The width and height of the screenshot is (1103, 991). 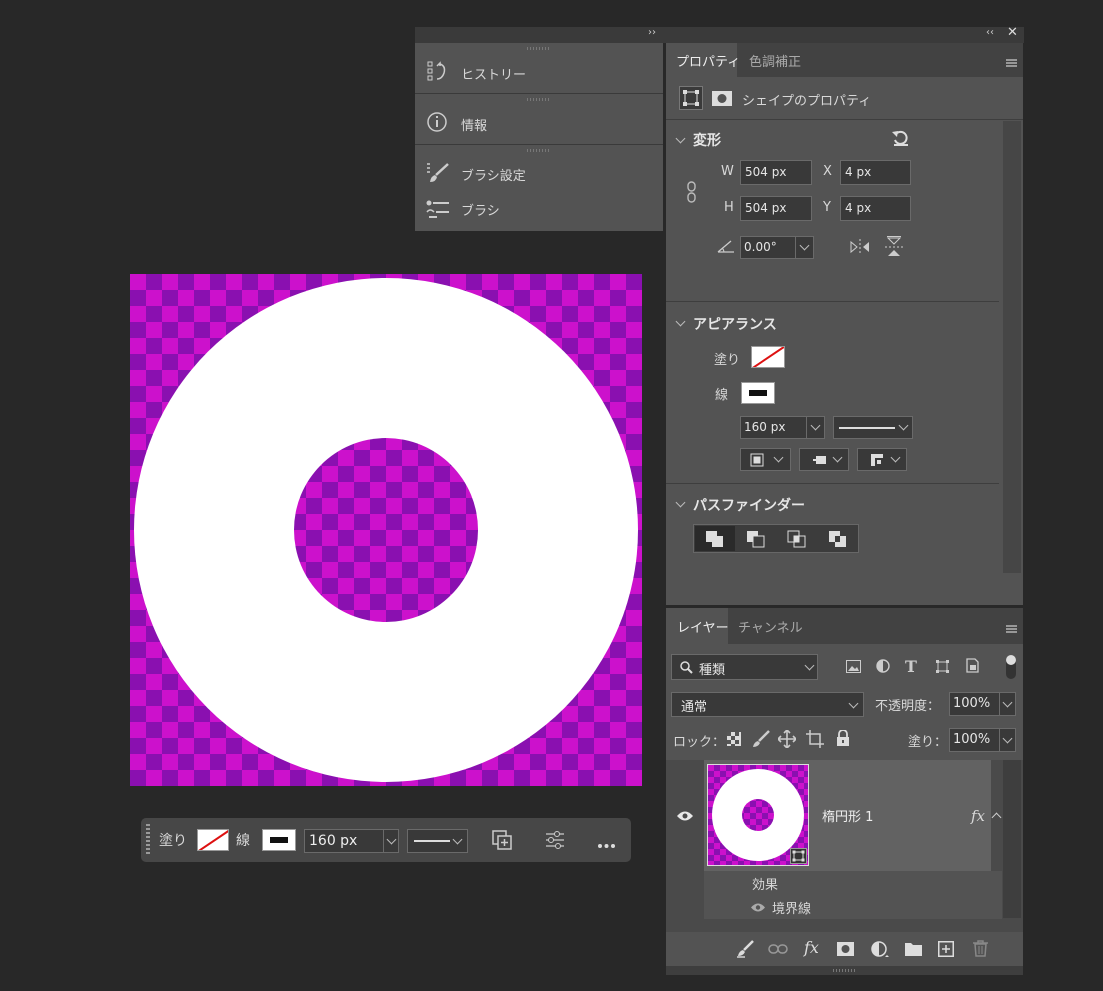 I want to click on angle-icon, so click(x=726, y=248).